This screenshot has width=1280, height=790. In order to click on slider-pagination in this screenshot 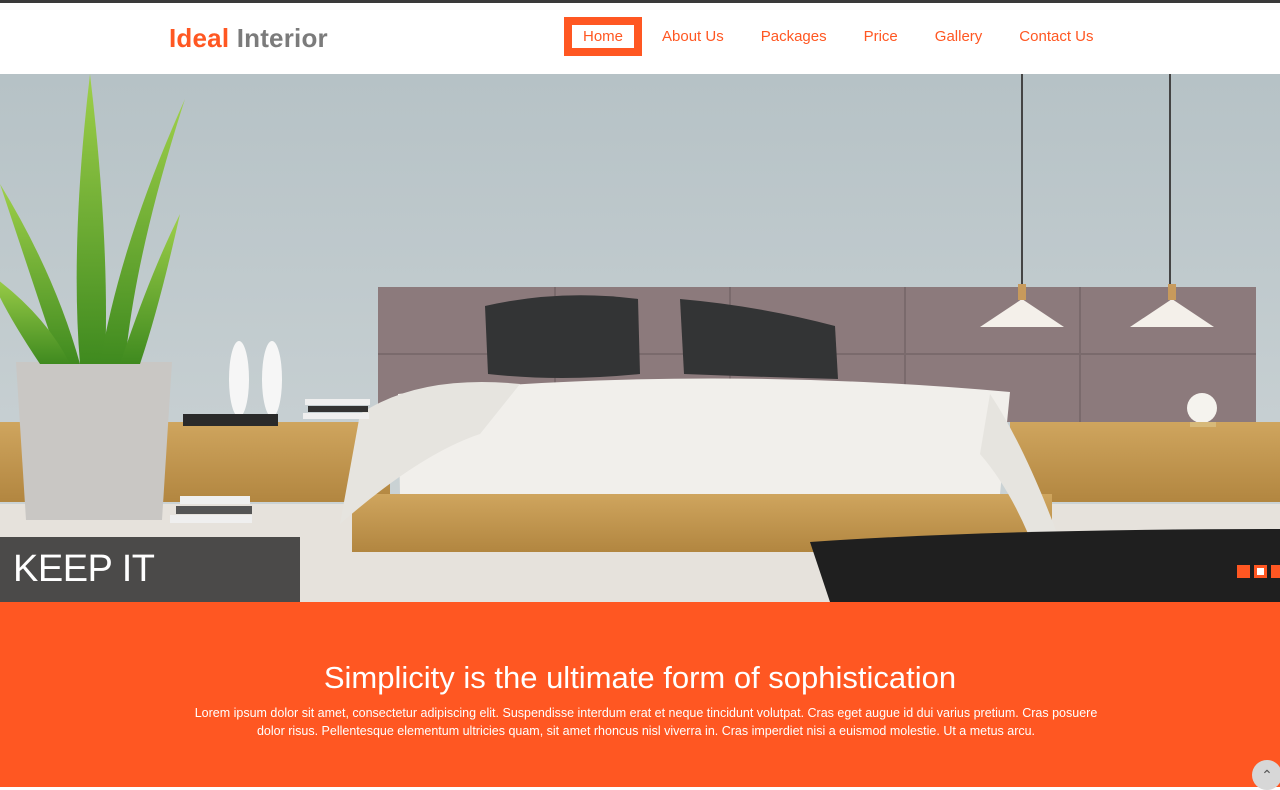, I will do `click(1258, 571)`.